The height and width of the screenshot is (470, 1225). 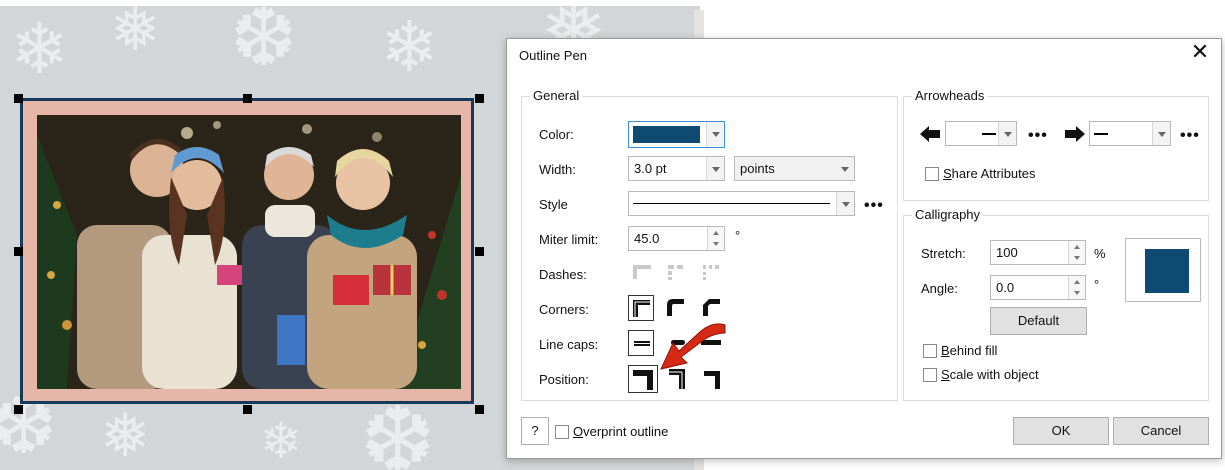 I want to click on arrowheads-group: Arrowheads, so click(x=1056, y=144).